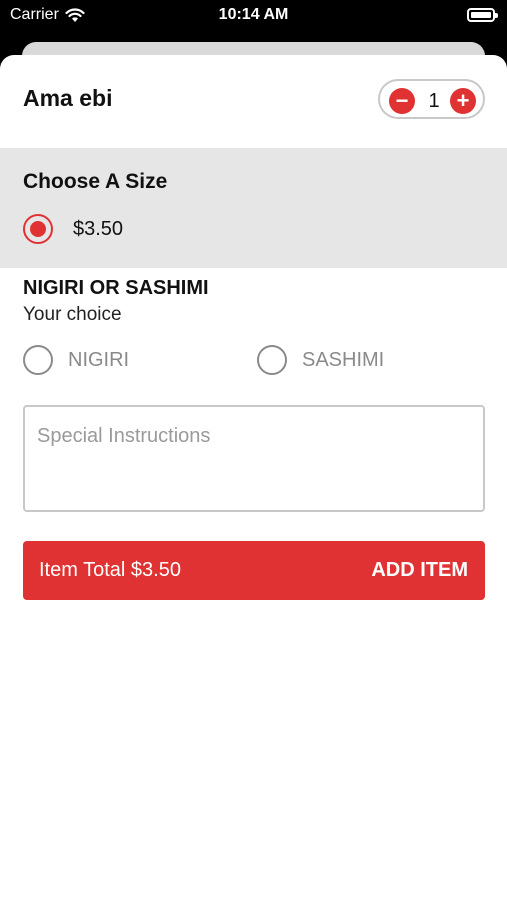  I want to click on status-bar: Carrier 10:14 AM, so click(253, 18).